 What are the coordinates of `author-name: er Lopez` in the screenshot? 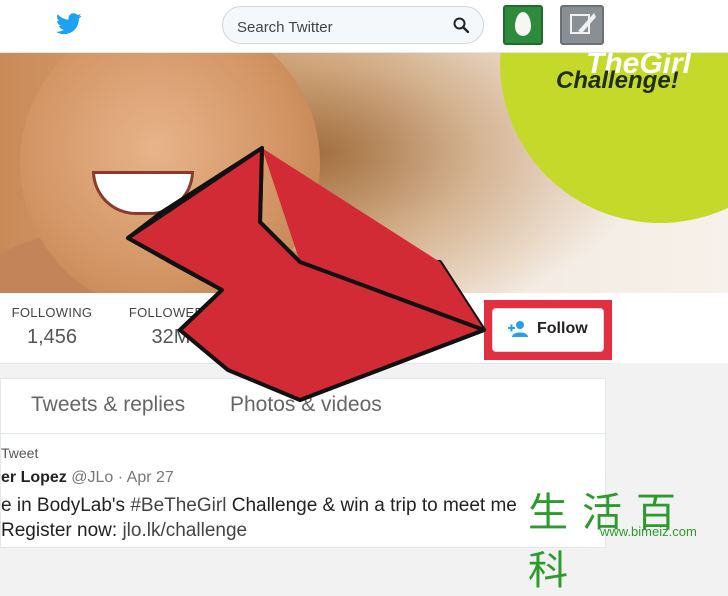 It's located at (34, 477).